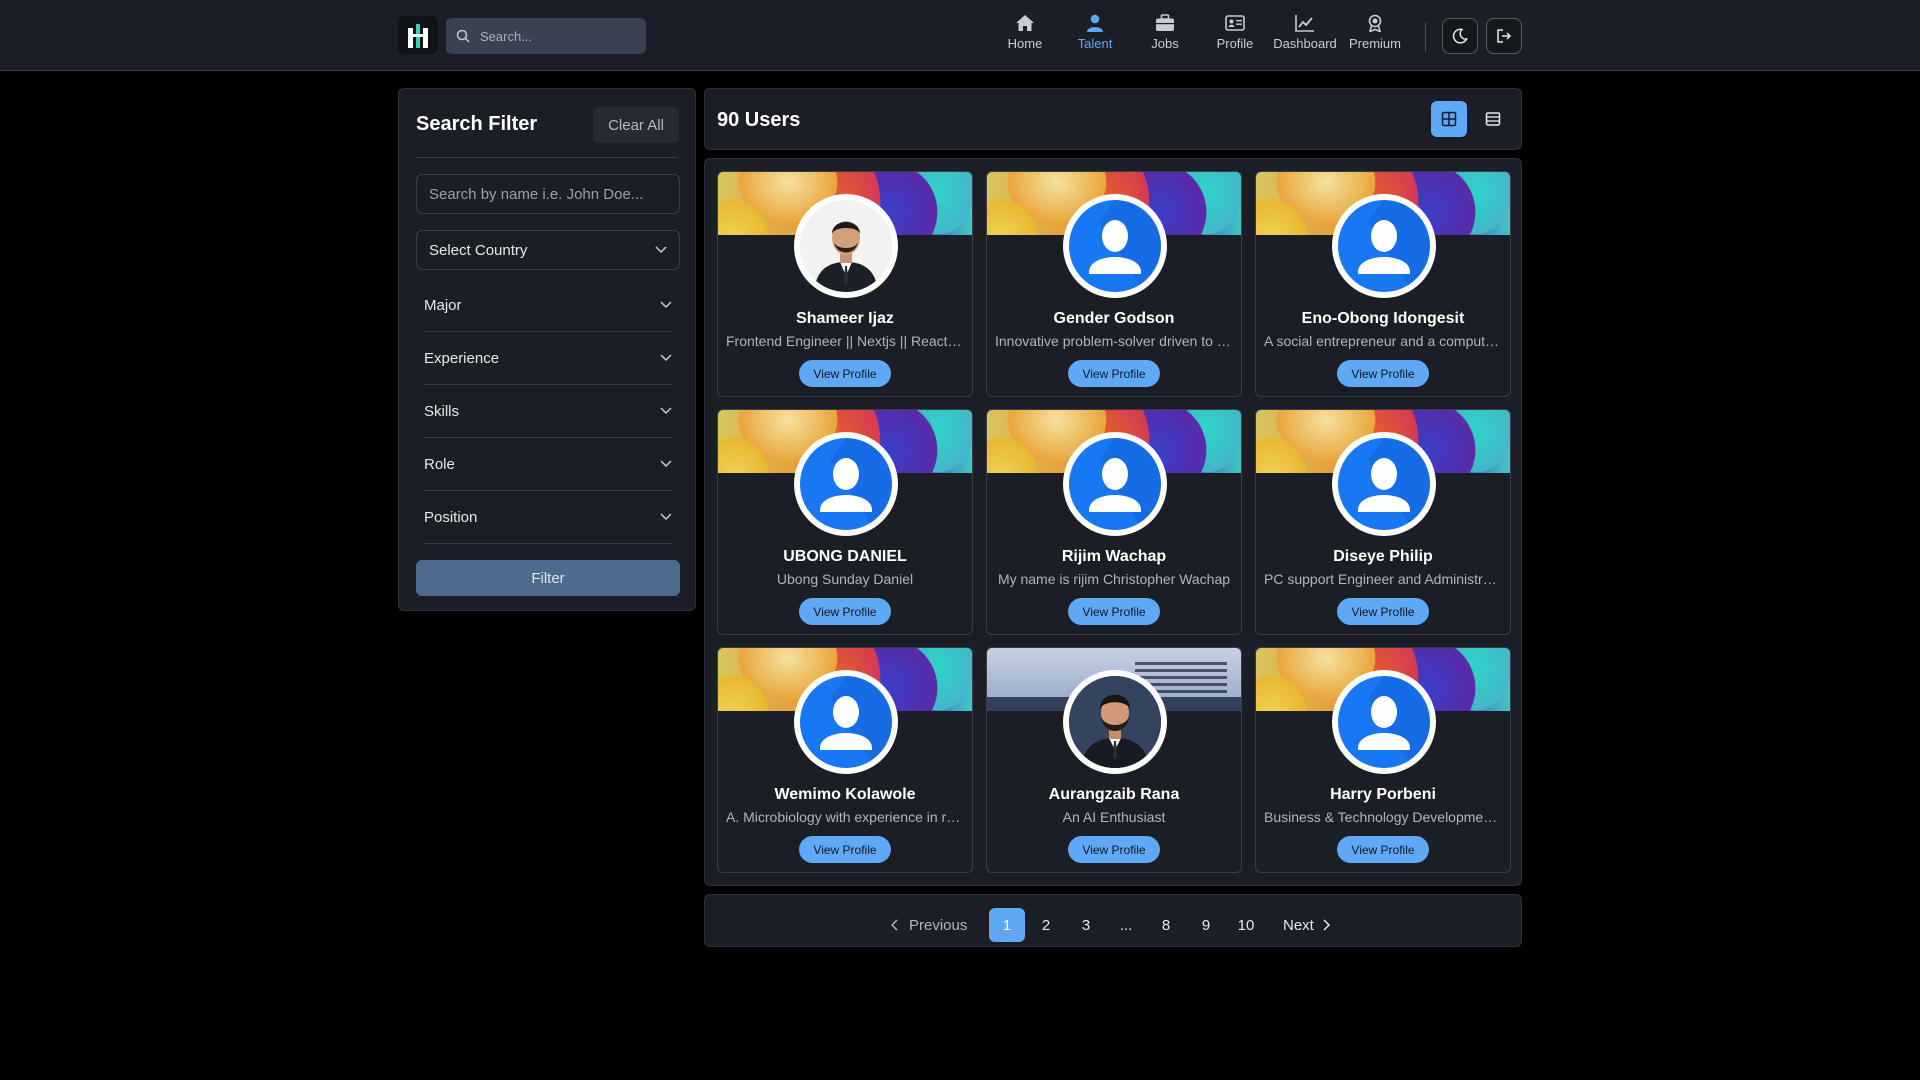  I want to click on list-view-icon, so click(1493, 119).